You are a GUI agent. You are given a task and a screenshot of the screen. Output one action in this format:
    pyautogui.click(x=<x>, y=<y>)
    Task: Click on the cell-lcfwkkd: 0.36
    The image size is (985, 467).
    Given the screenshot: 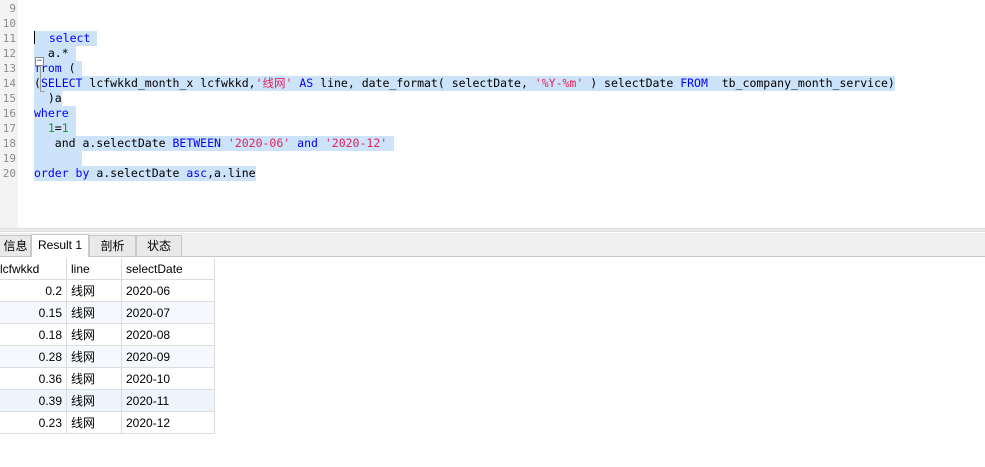 What is the action you would take?
    pyautogui.click(x=33, y=379)
    